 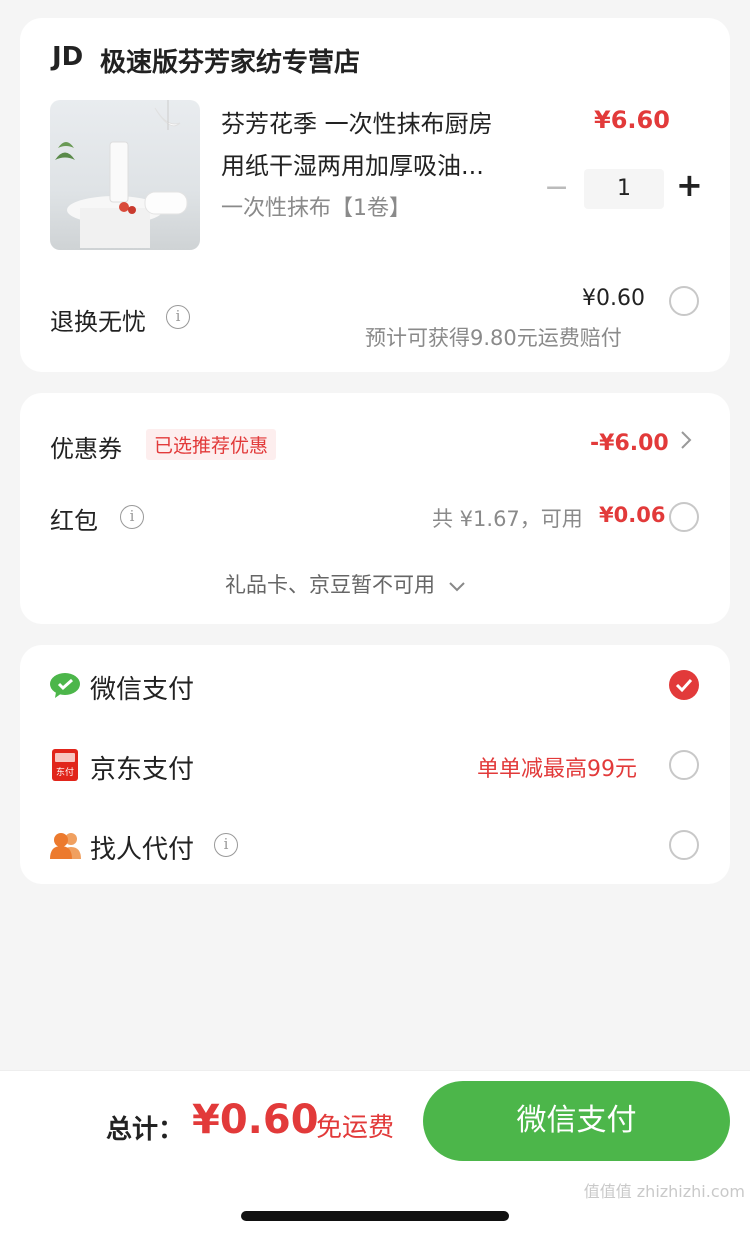 What do you see at coordinates (65, 765) in the screenshot?
I see `jd-pay-icon: 东付` at bounding box center [65, 765].